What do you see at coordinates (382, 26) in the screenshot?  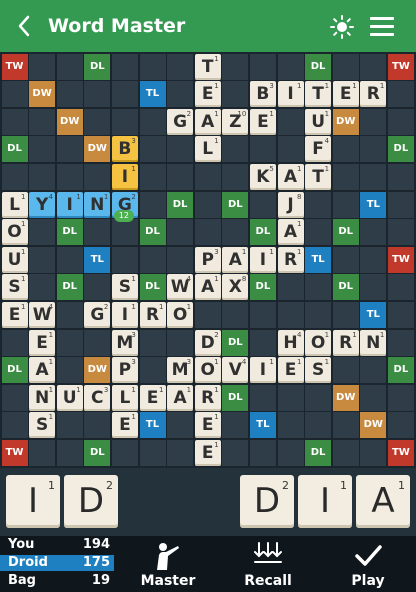 I see `hamburger-menu-icon` at bounding box center [382, 26].